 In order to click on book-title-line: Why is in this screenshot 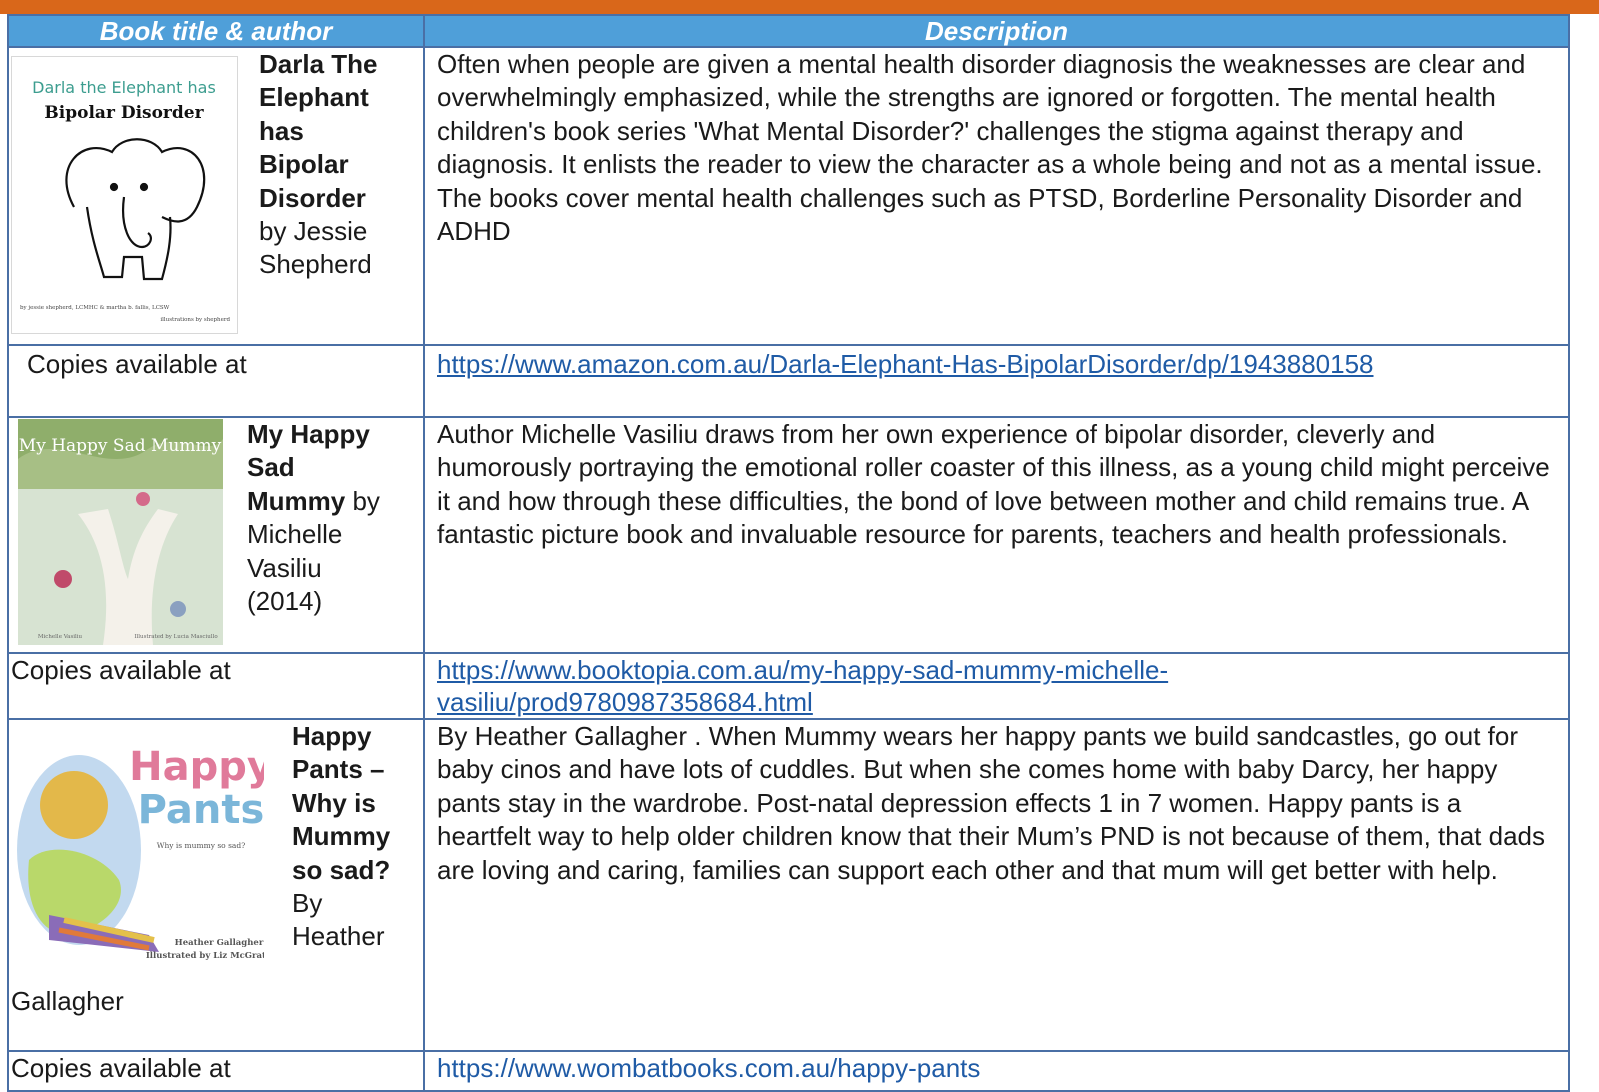, I will do `click(334, 802)`.